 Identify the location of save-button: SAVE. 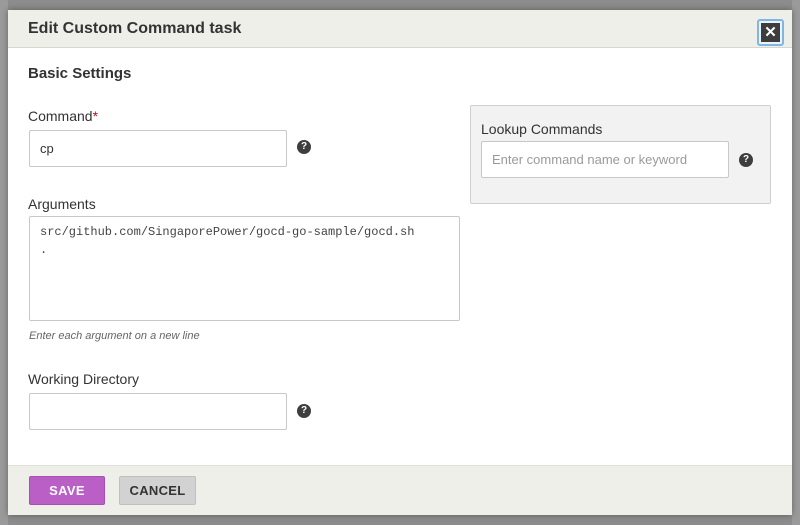
(67, 490).